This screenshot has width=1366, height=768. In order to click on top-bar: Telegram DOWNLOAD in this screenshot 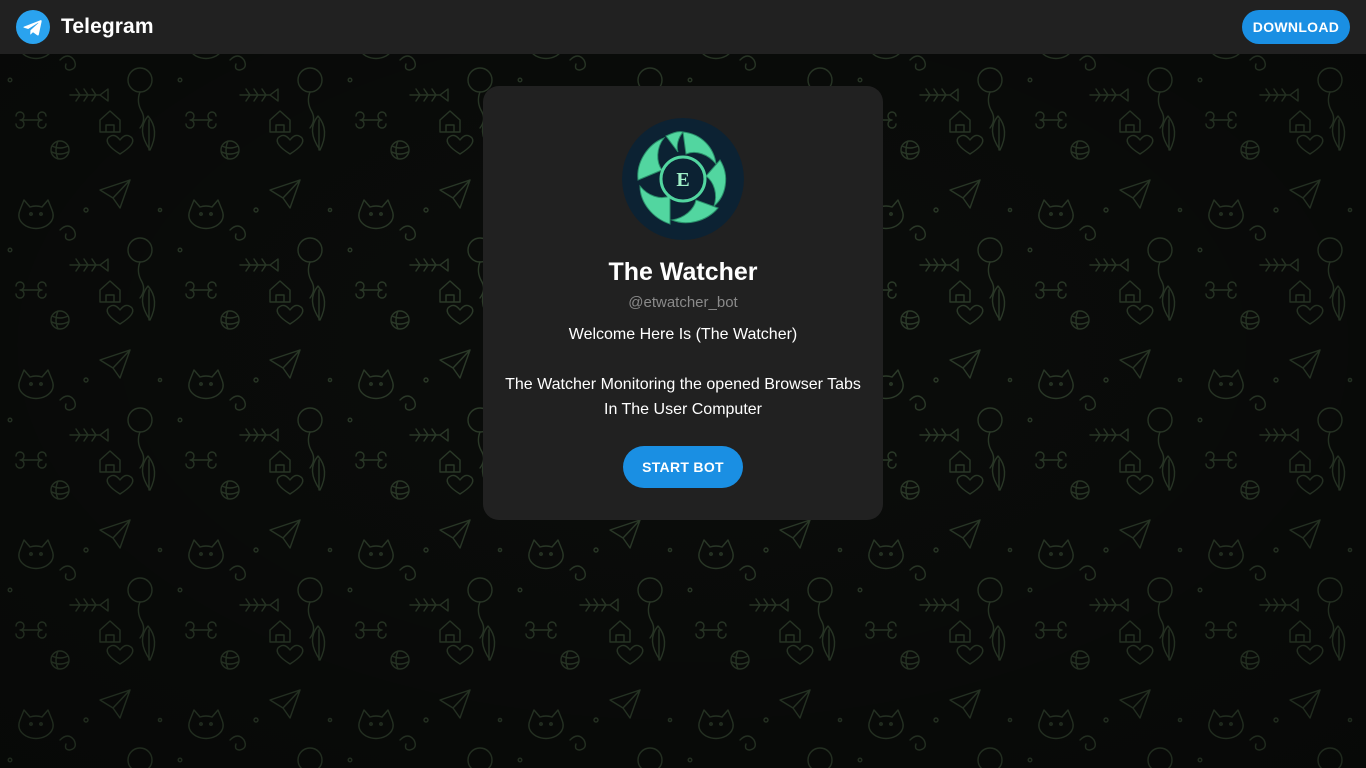, I will do `click(683, 27)`.